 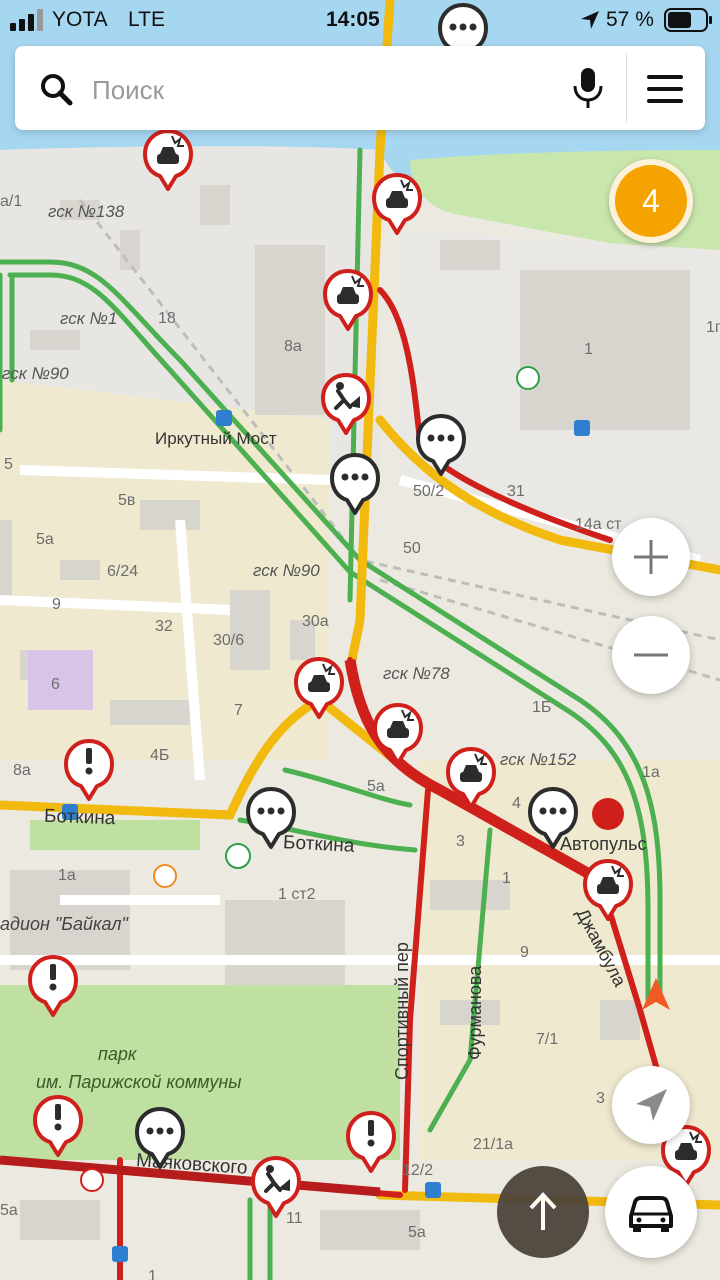 I want to click on navigation-arrow-icon, so click(x=651, y=1105).